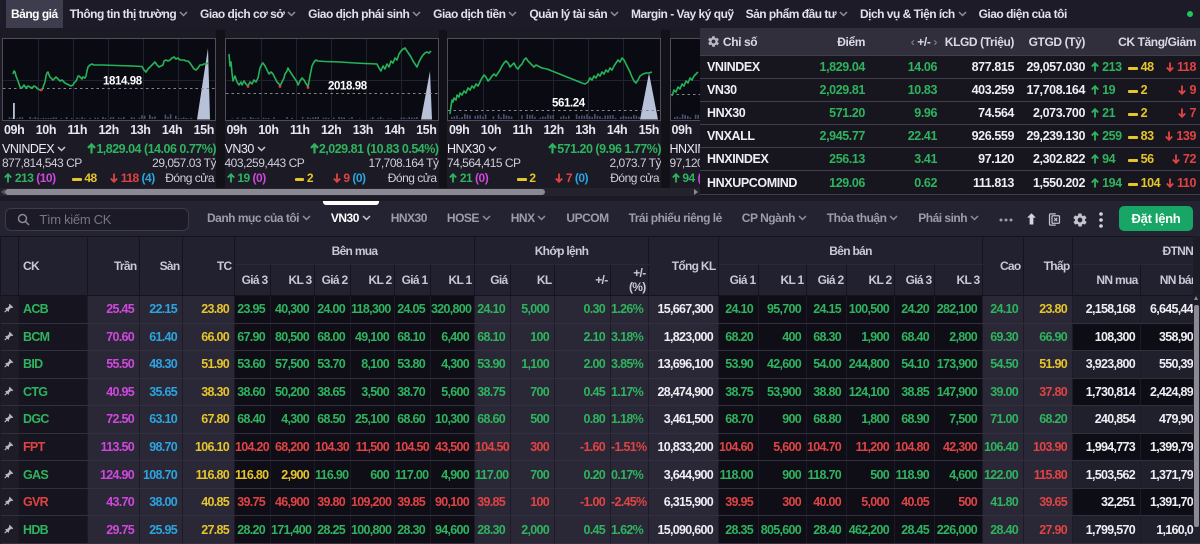 The height and width of the screenshot is (544, 1200). Describe the element at coordinates (348, 87) in the screenshot. I see `svg-text: 2018.98` at that location.